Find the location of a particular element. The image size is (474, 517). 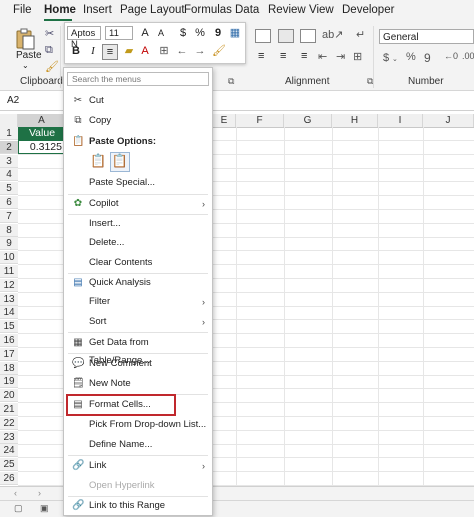

decrease-decimal-icon: .00 is located at coordinates (468, 56).